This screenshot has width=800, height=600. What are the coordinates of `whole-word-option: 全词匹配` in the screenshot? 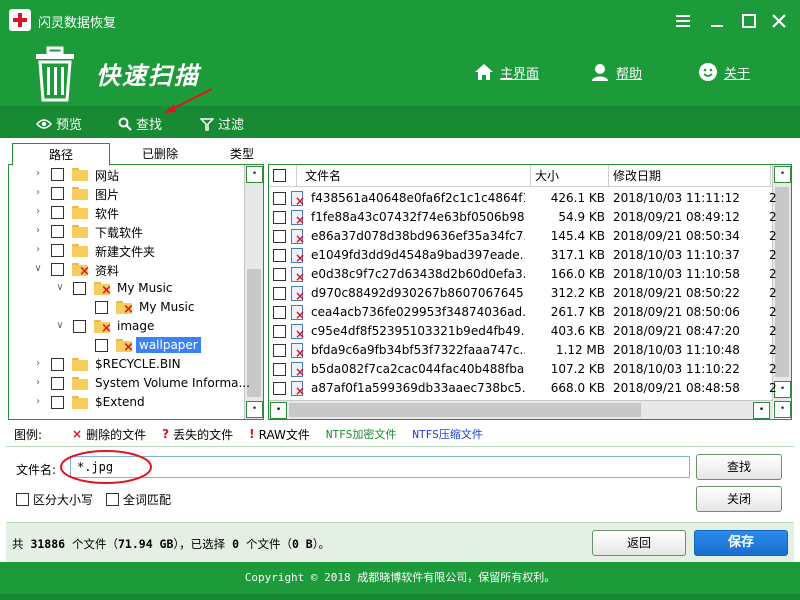 It's located at (138, 499).